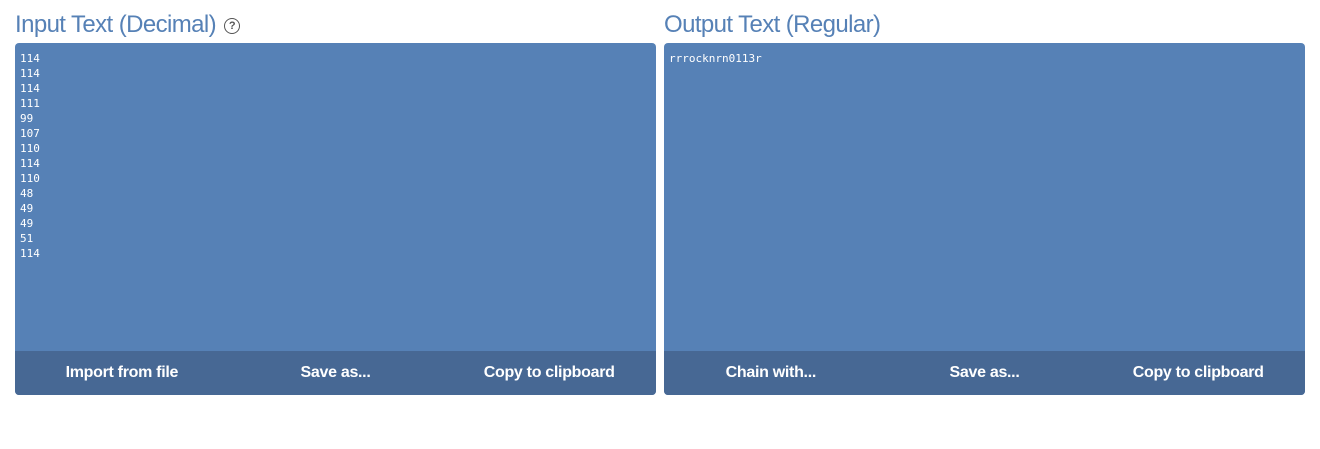 The height and width of the screenshot is (449, 1320). I want to click on output-title-row: Output Text (Regular), so click(984, 25).